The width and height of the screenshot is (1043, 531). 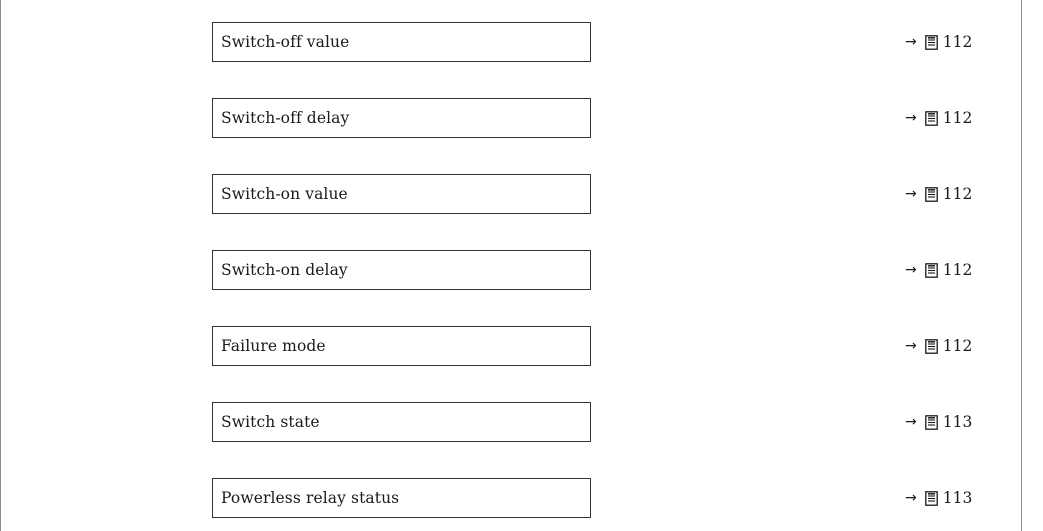 I want to click on parameter-switch-off-delay: Switch-off delay, so click(x=401, y=118).